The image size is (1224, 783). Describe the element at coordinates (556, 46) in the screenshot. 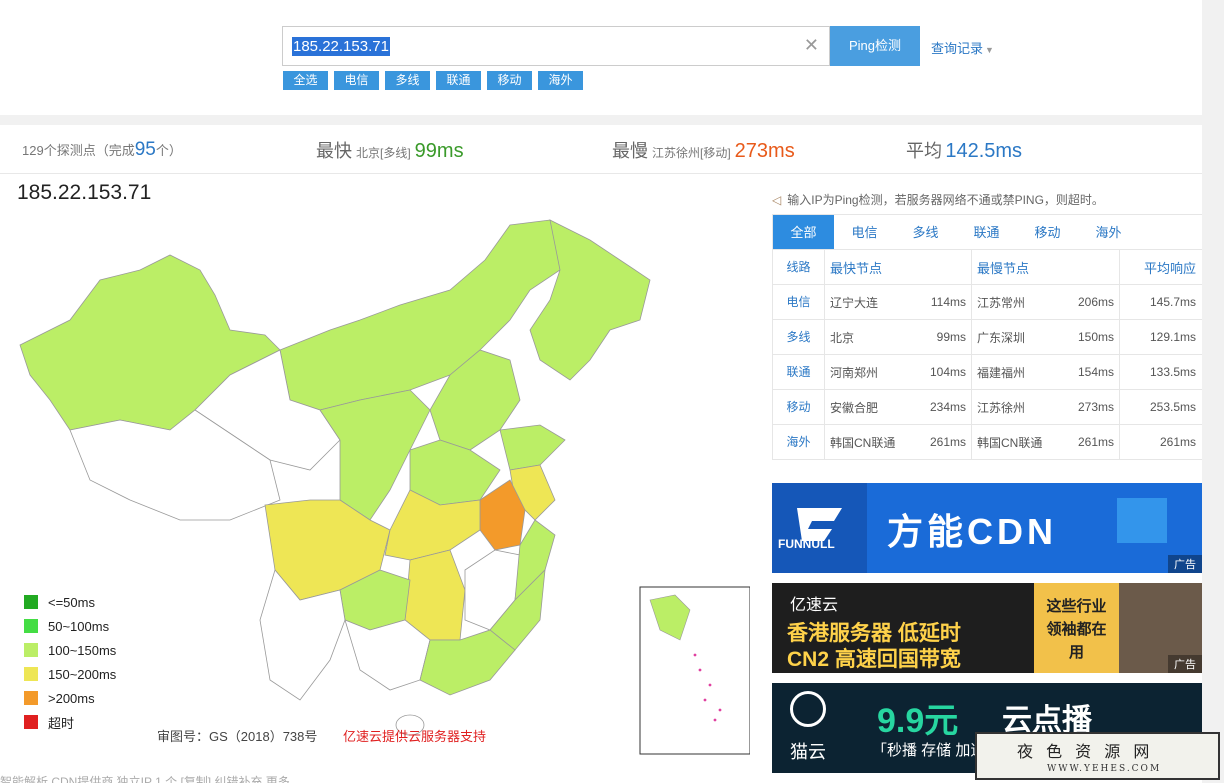

I see `ip-search-input: 185.22.153.71 ✕` at that location.